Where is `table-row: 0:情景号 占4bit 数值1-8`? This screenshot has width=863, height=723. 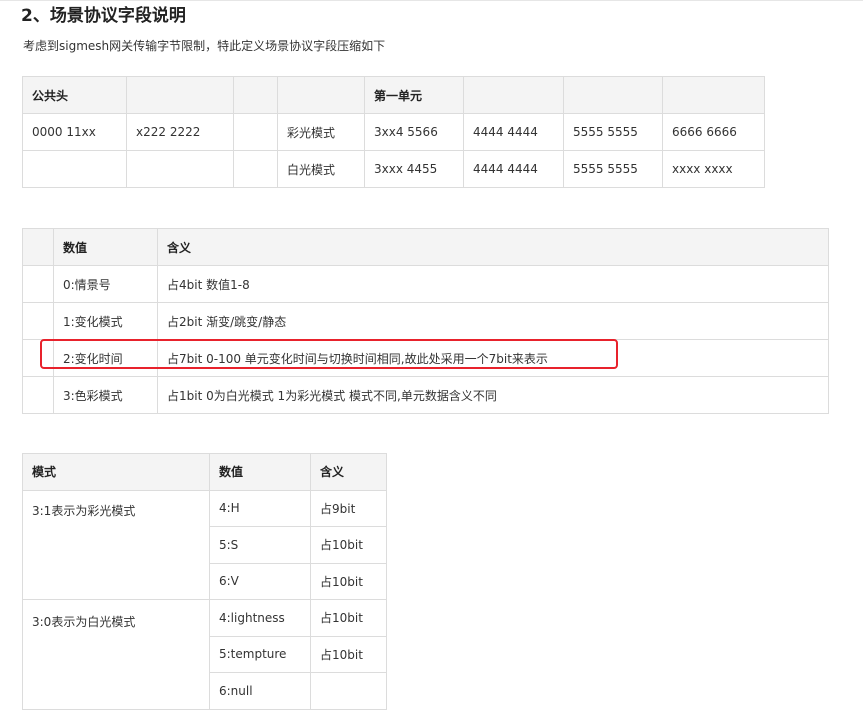 table-row: 0:情景号 占4bit 数值1-8 is located at coordinates (425, 284).